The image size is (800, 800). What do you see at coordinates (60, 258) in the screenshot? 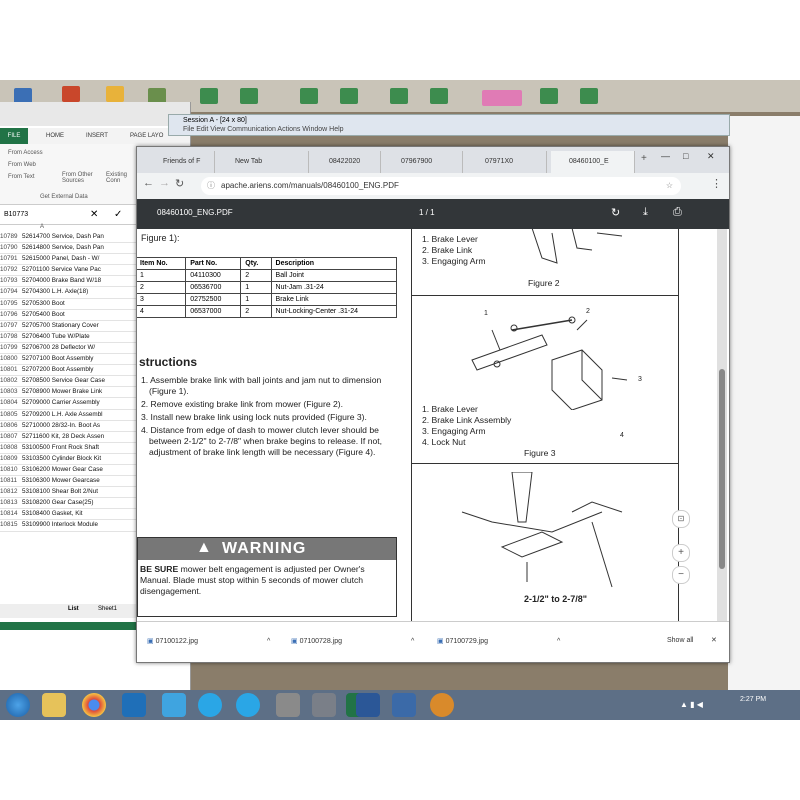
I see `cell-value: 52615000 Panel, Dash - W/` at bounding box center [60, 258].